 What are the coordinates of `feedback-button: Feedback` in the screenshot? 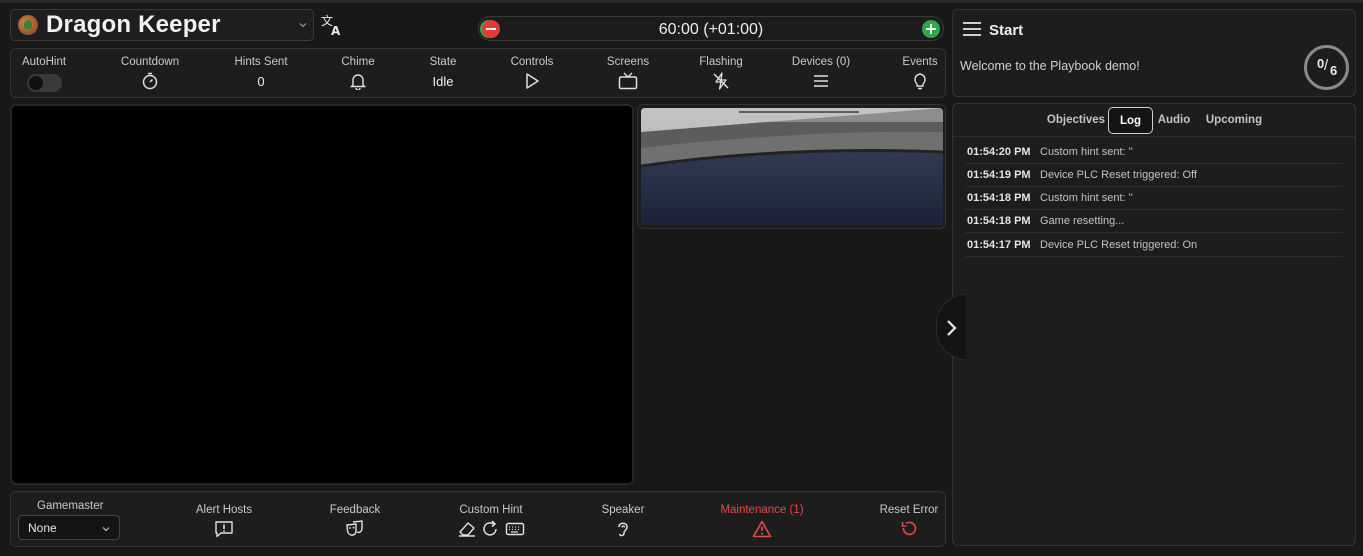 It's located at (355, 521).